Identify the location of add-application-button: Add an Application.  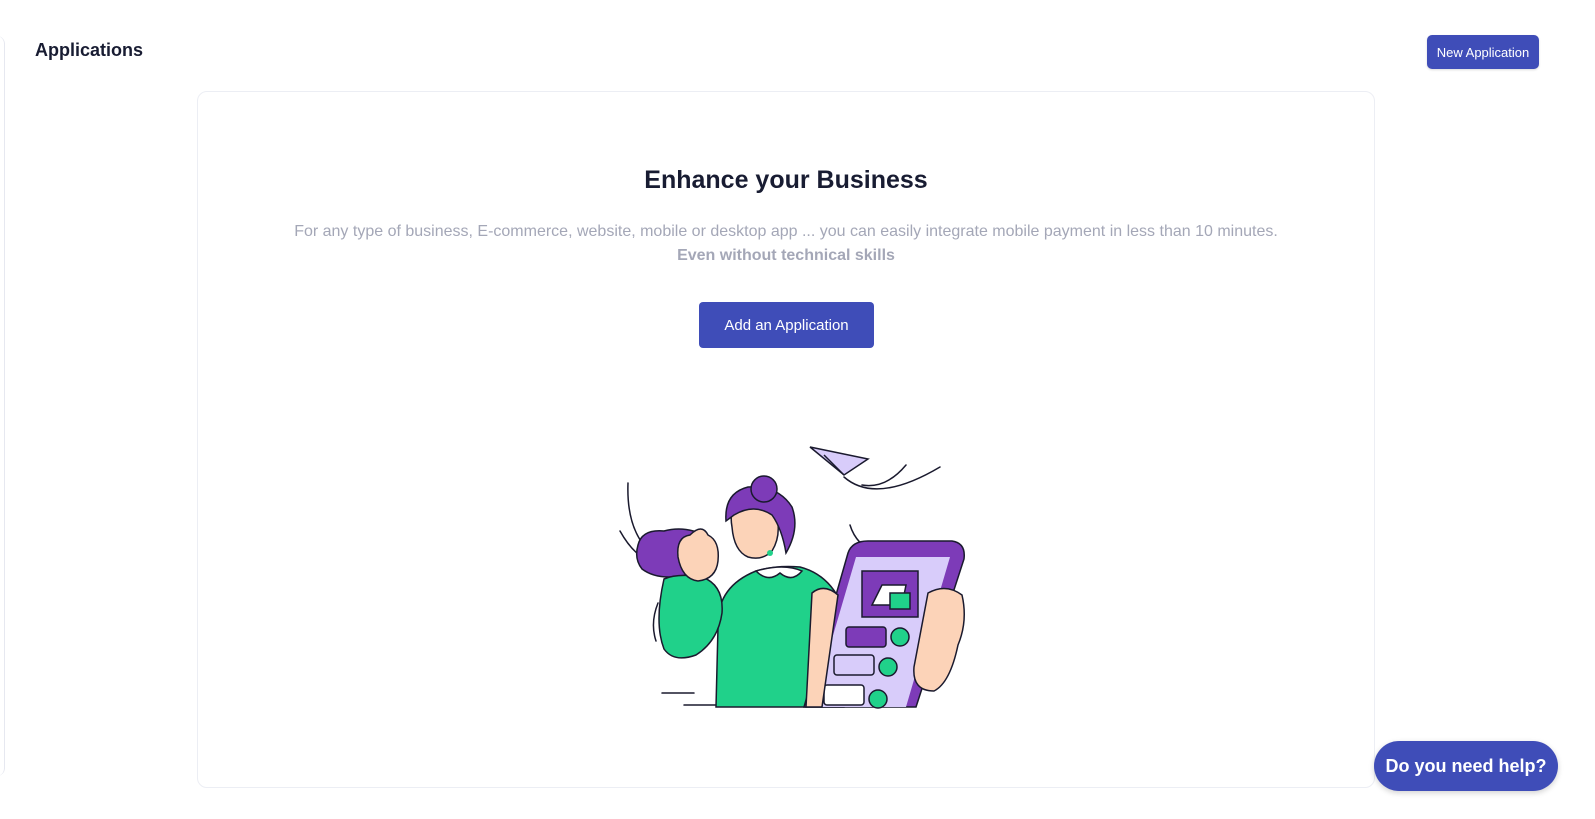
(786, 325).